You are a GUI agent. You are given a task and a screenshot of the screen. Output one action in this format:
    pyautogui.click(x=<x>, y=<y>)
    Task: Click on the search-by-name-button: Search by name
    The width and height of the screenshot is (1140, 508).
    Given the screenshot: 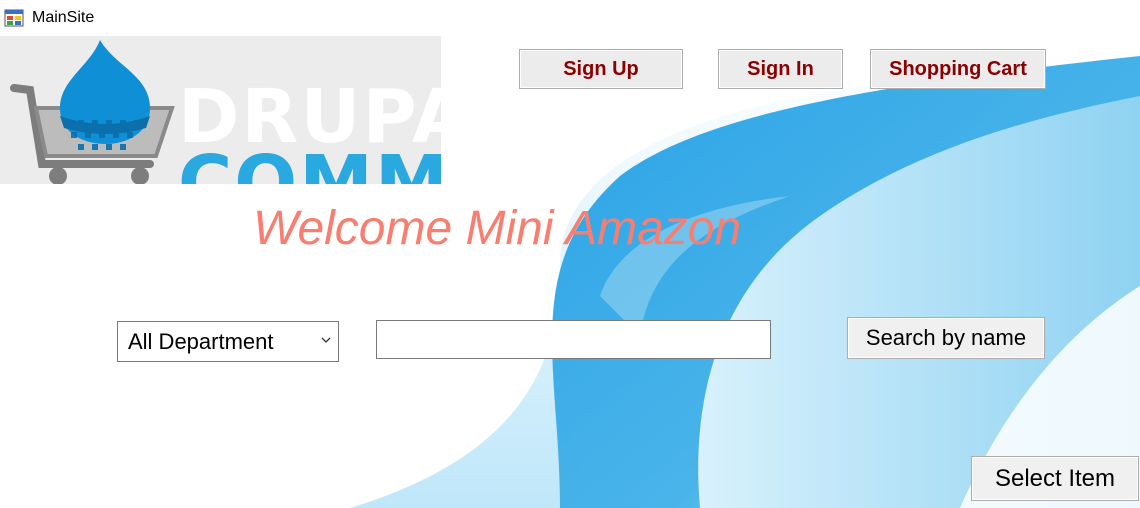 What is the action you would take?
    pyautogui.click(x=946, y=338)
    